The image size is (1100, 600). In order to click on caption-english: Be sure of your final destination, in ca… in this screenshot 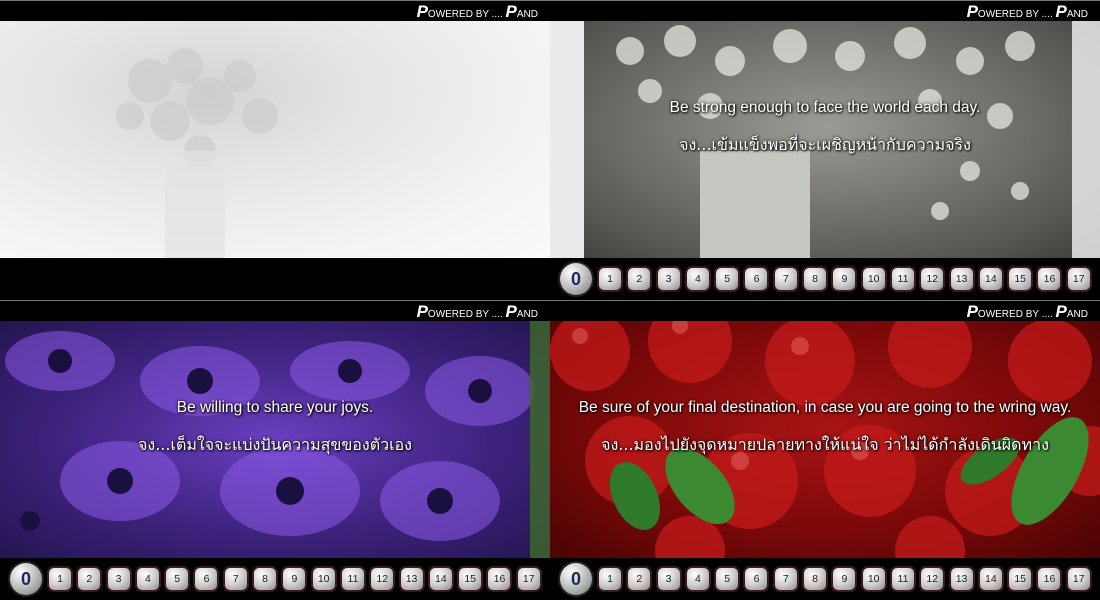, I will do `click(825, 407)`.